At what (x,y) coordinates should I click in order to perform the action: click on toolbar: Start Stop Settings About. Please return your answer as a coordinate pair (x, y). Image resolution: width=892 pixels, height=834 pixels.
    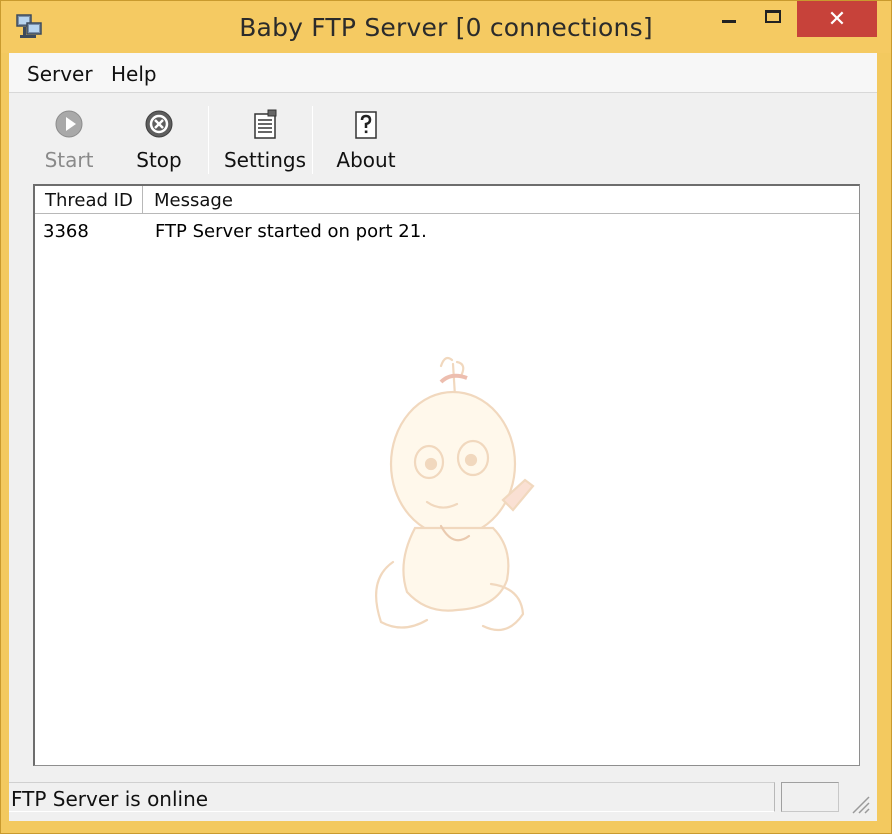
    Looking at the image, I should click on (443, 138).